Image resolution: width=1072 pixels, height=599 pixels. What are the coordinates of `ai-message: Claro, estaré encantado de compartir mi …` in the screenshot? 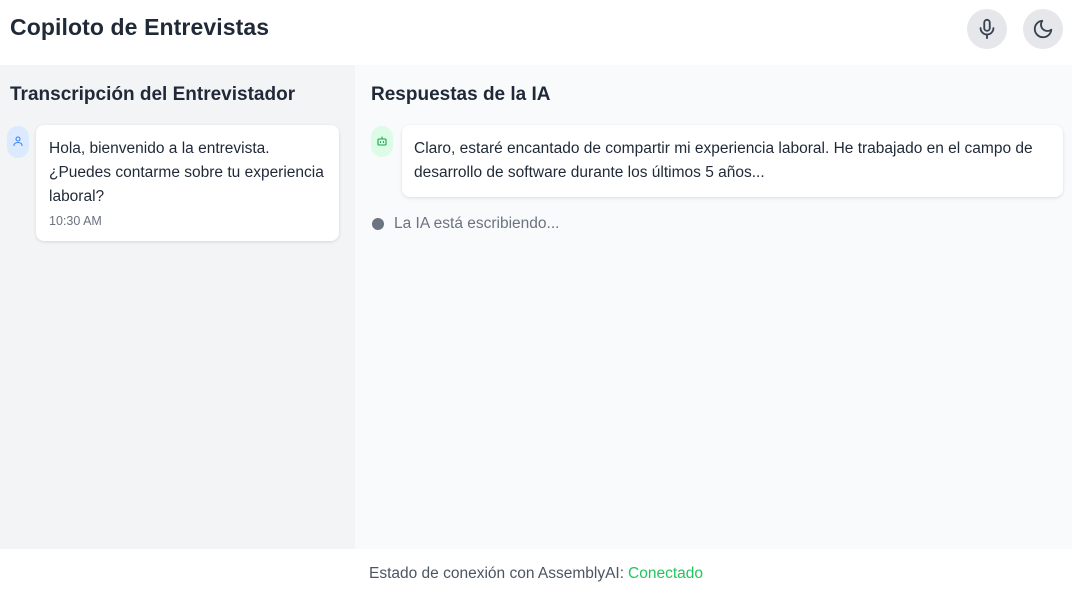 It's located at (732, 161).